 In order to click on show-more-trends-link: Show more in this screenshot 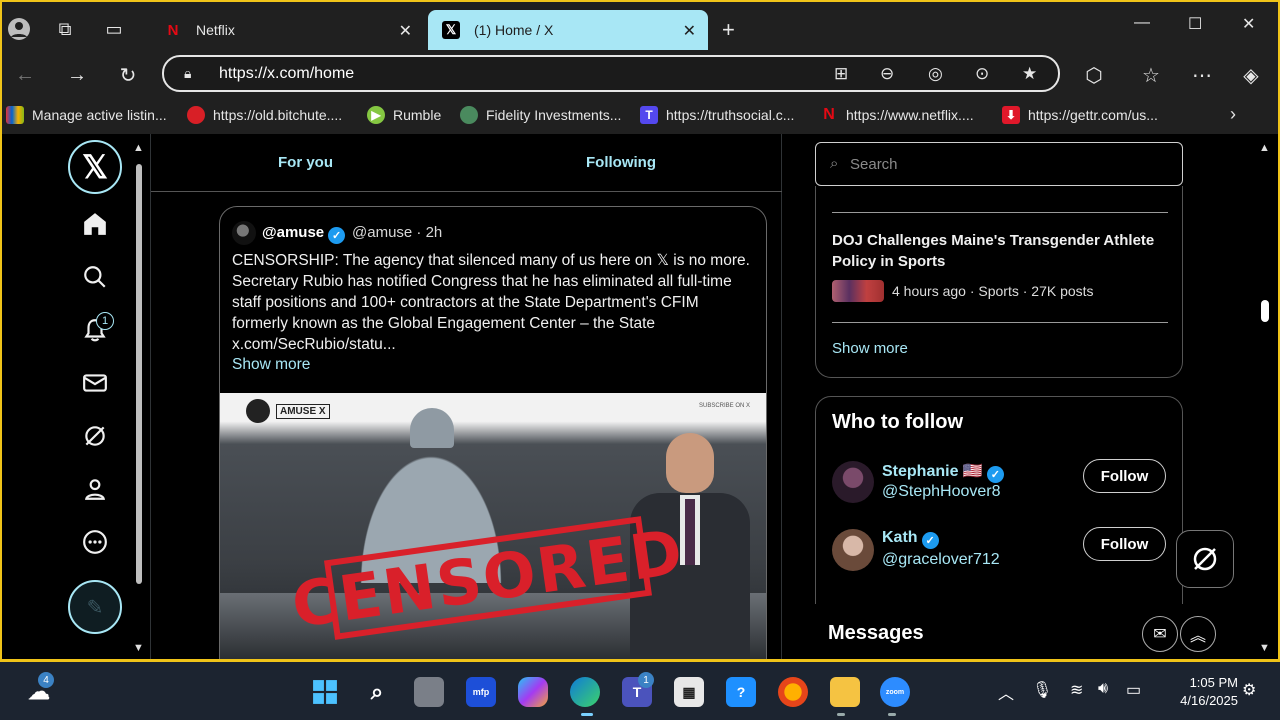, I will do `click(870, 348)`.